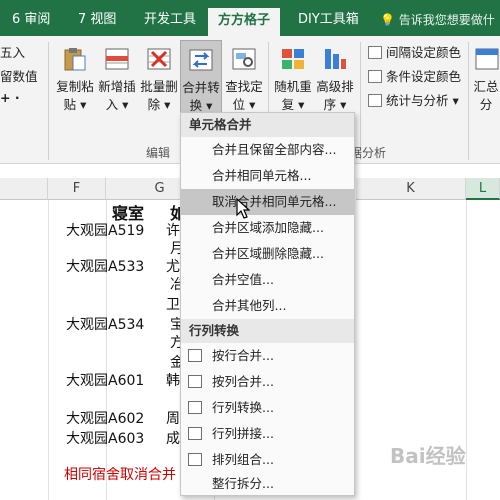 The width and height of the screenshot is (500, 500). I want to click on tab-view: 7 视图, so click(97, 18).